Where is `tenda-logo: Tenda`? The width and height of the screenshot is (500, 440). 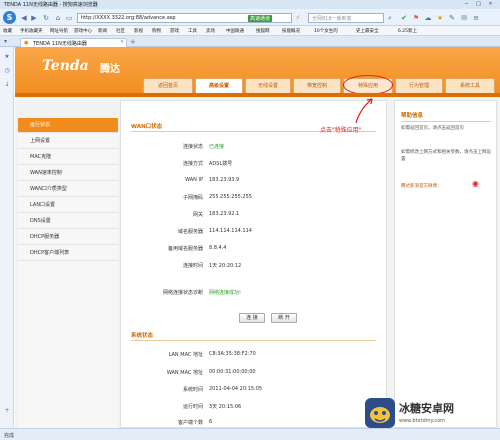 tenda-logo: Tenda is located at coordinates (65, 66).